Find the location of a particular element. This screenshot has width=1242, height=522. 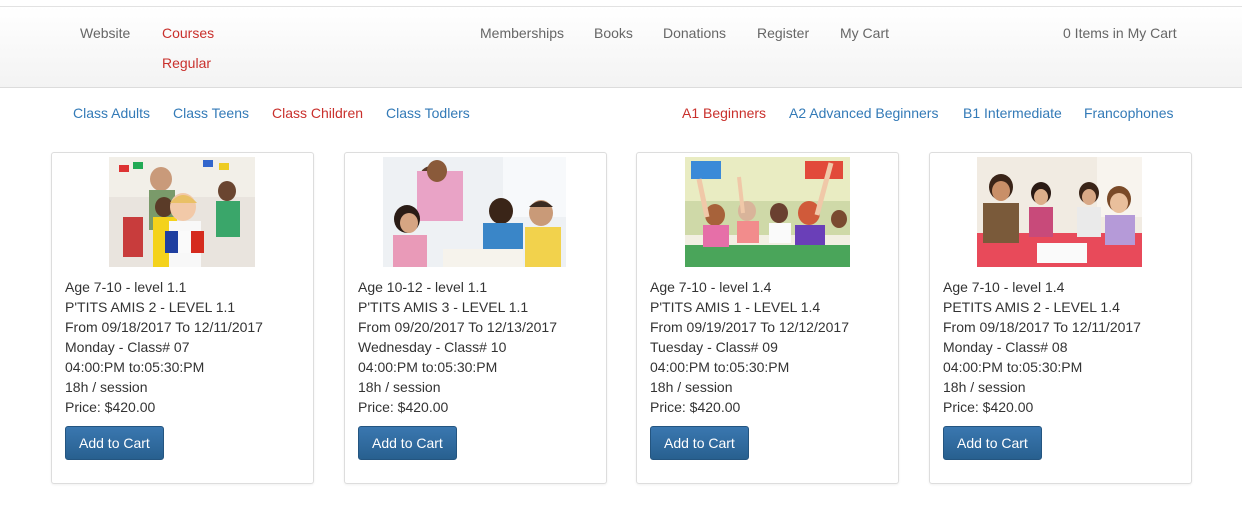

tab-class-todlers: Class Todlers is located at coordinates (428, 113).